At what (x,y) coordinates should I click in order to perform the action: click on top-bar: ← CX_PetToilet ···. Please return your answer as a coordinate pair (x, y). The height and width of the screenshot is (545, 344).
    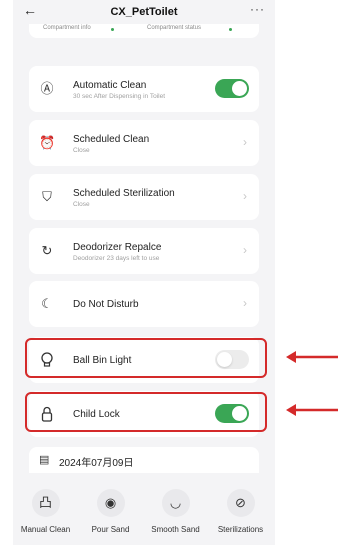
    Looking at the image, I should click on (144, 12).